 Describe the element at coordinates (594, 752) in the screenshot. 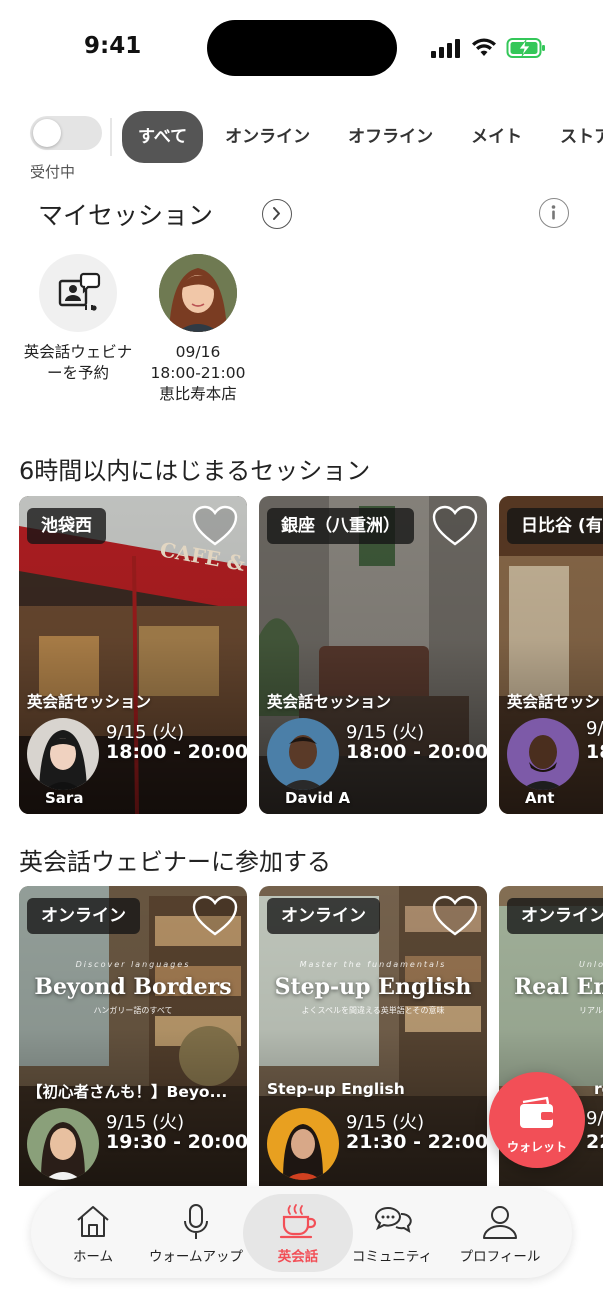

I see `session-time: 18` at that location.